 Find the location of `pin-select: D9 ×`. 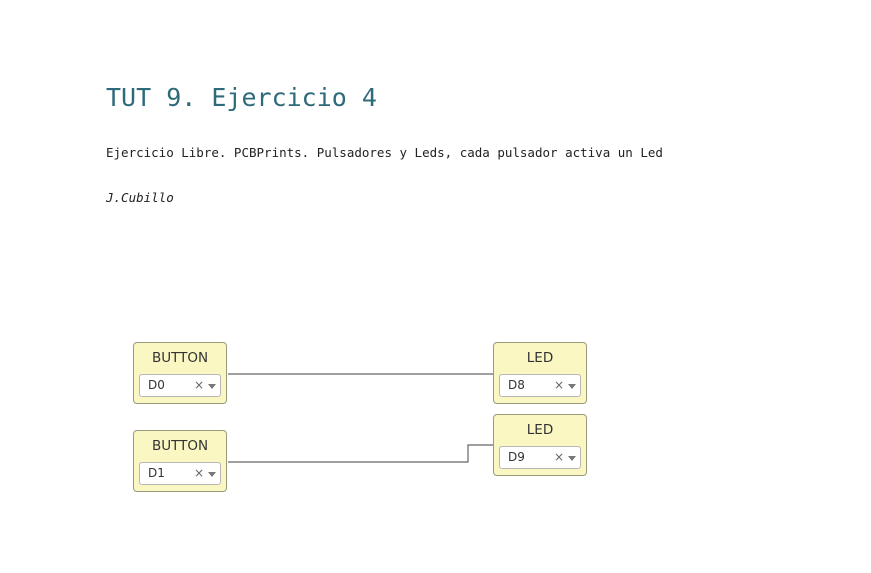

pin-select: D9 × is located at coordinates (540, 457).